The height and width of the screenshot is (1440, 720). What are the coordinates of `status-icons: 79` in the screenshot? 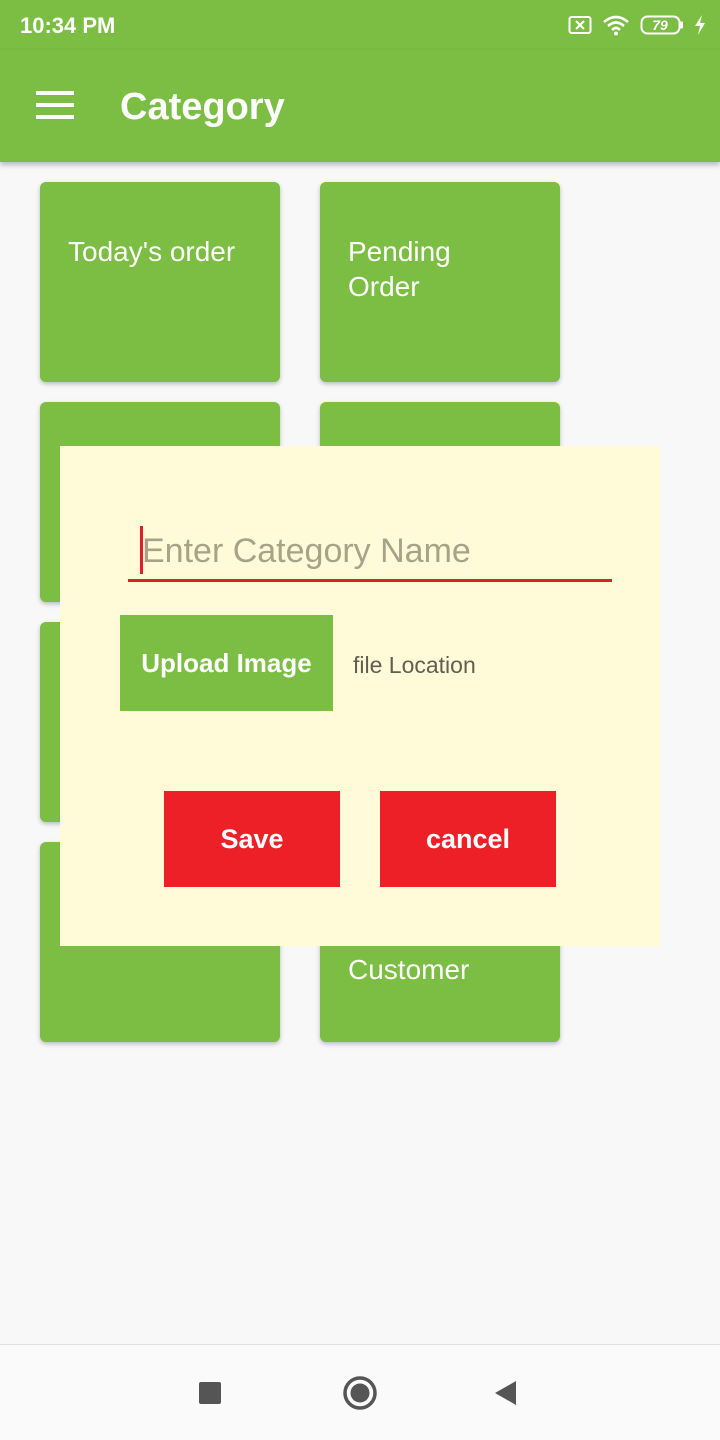 It's located at (637, 25).